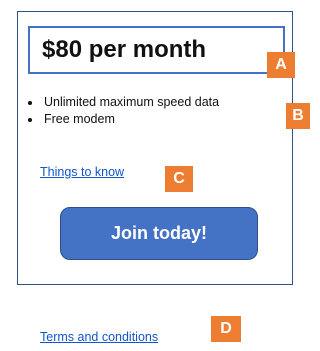 The width and height of the screenshot is (320, 351). What do you see at coordinates (130, 102) in the screenshot?
I see `feature-item: Unlimited maximum speed data` at bounding box center [130, 102].